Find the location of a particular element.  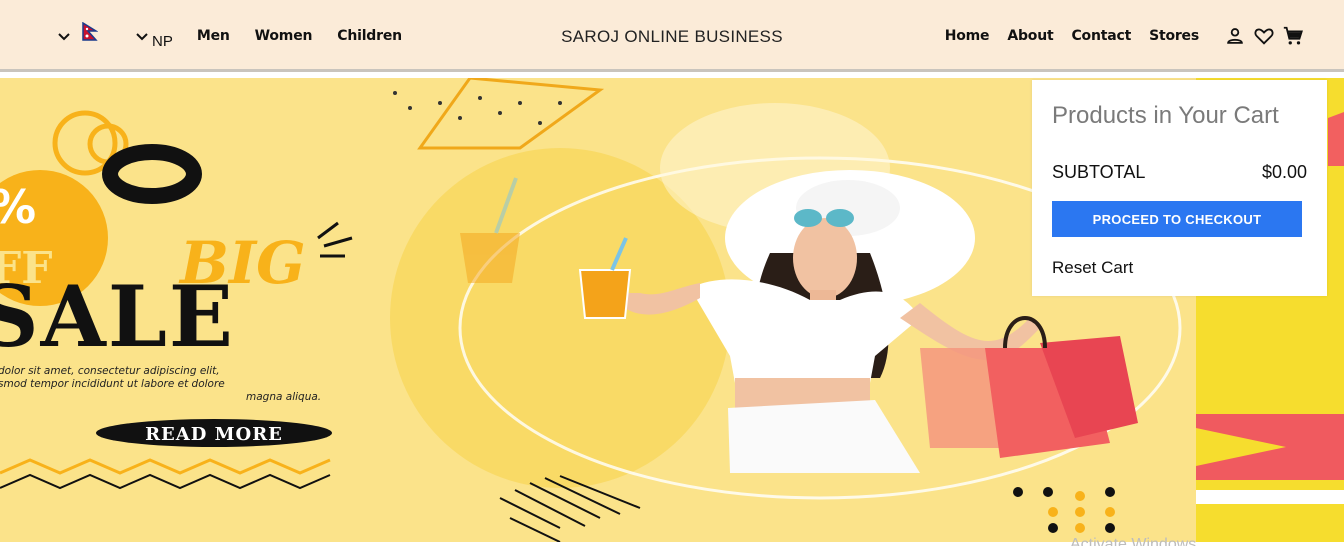

nepal-flag-icon is located at coordinates (90, 31).